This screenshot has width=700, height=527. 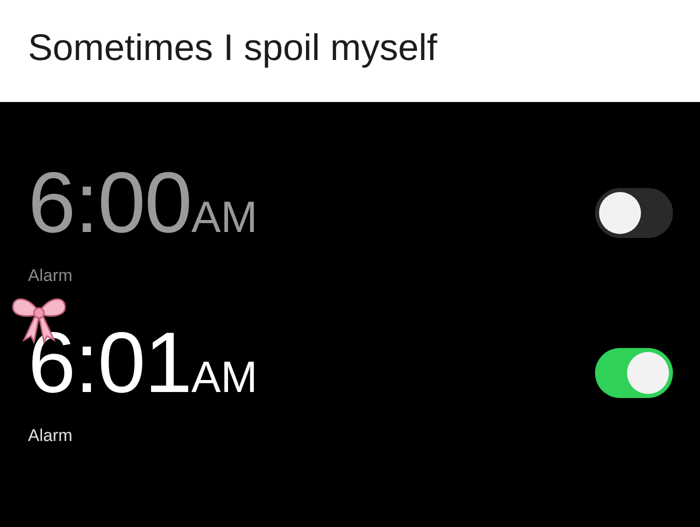 What do you see at coordinates (110, 363) in the screenshot?
I see `alarm-time: 6:01` at bounding box center [110, 363].